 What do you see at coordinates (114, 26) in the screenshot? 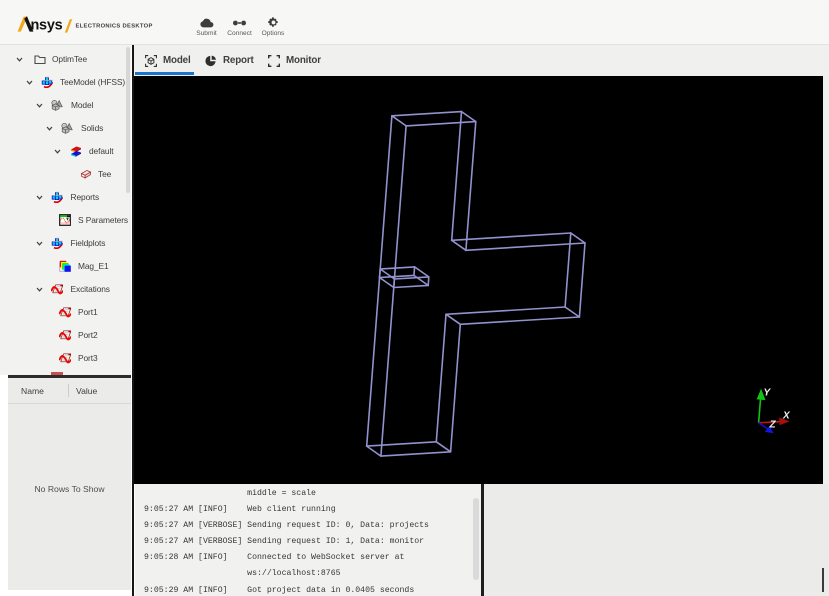
I see `svg-text: ELECTRONICS DESKTOP` at bounding box center [114, 26].